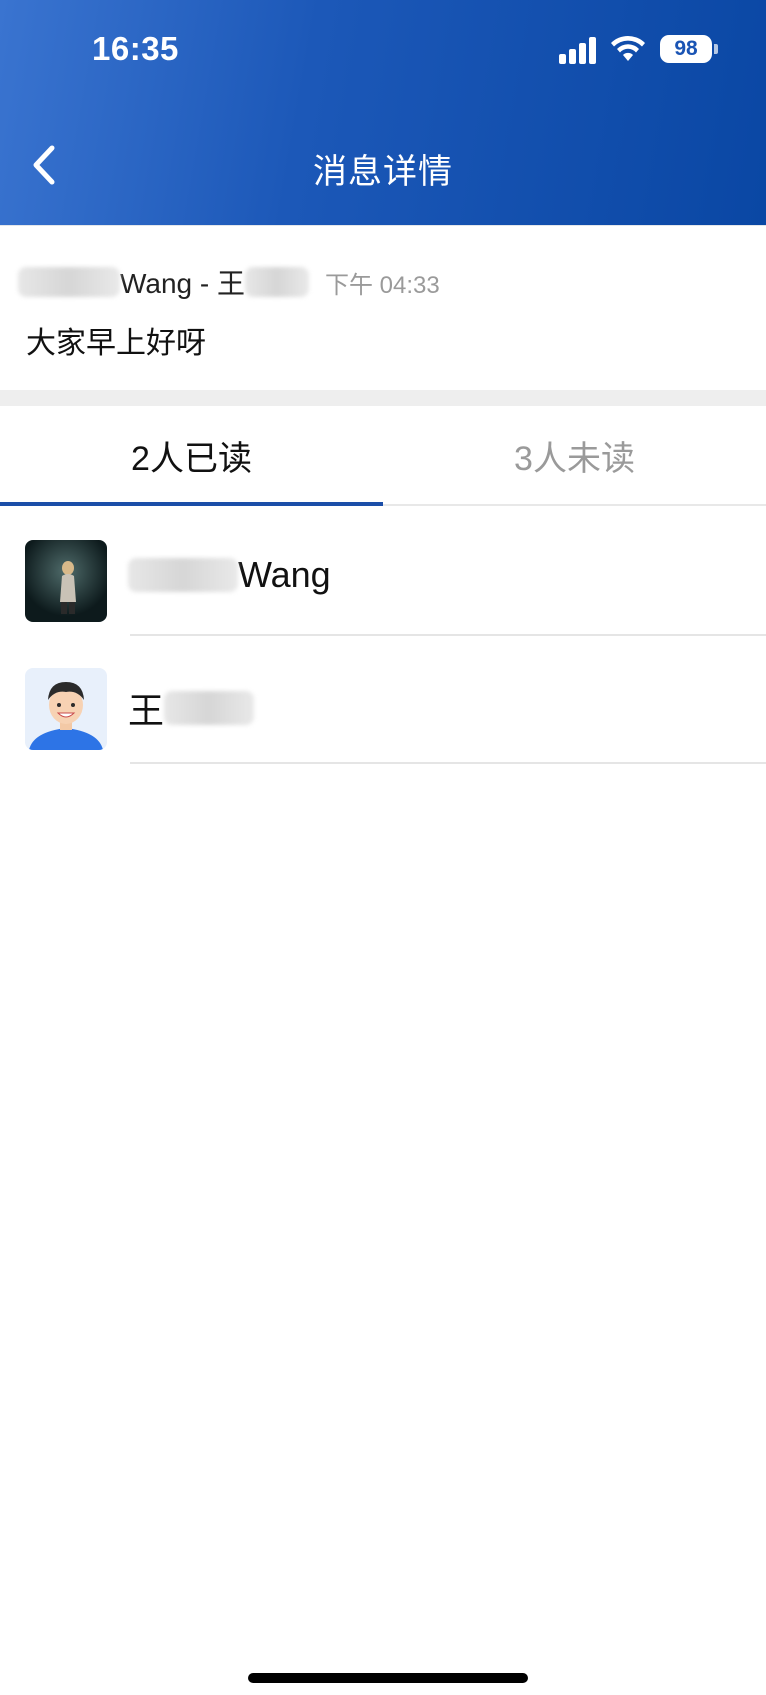 This screenshot has width=766, height=1695. I want to click on message-card: Wang - 王 下午 04:33 大家早上好呀, so click(383, 307).